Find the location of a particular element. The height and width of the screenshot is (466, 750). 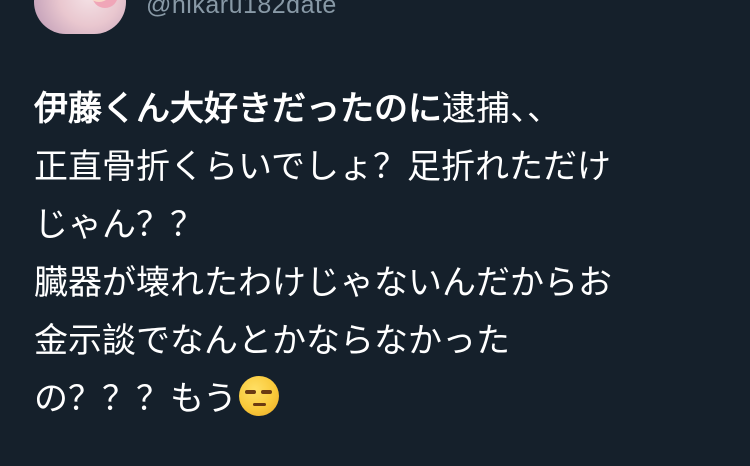

heart-icon: ♥ is located at coordinates (53, 2).